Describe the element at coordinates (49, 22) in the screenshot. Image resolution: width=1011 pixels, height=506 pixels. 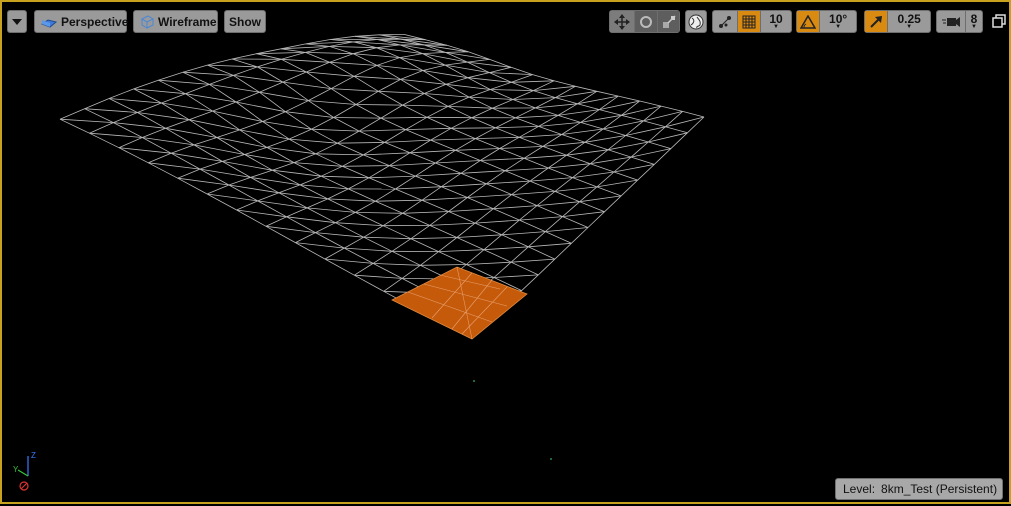
I see `cube-icon` at that location.